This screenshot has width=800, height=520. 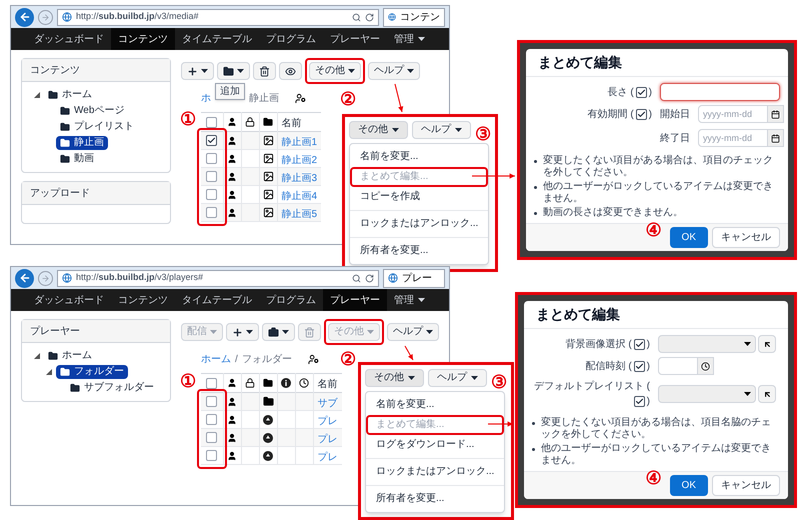 What do you see at coordinates (300, 142) in the screenshot?
I see `item-link: 静止画1` at bounding box center [300, 142].